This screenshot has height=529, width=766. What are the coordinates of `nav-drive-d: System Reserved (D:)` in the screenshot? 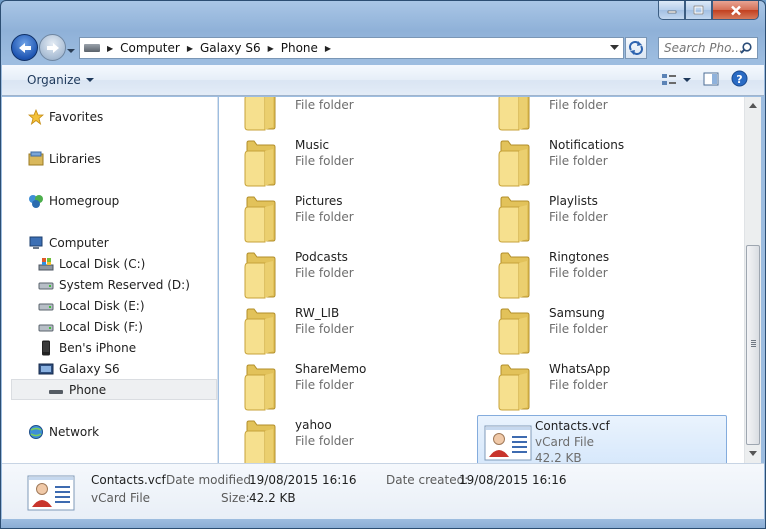 It's located at (109, 284).